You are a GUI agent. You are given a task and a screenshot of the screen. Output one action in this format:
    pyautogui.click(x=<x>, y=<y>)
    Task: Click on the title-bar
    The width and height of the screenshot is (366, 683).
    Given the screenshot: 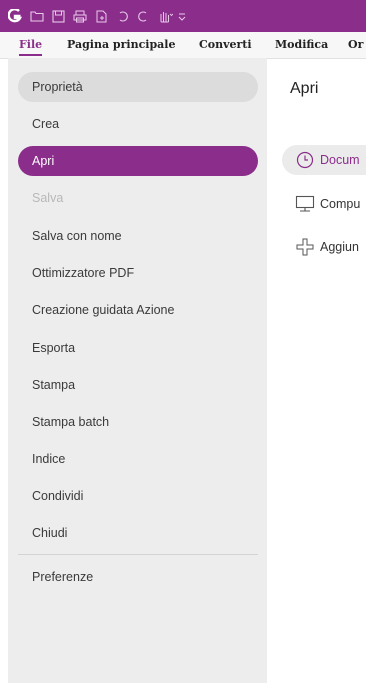 What is the action you would take?
    pyautogui.click(x=183, y=16)
    